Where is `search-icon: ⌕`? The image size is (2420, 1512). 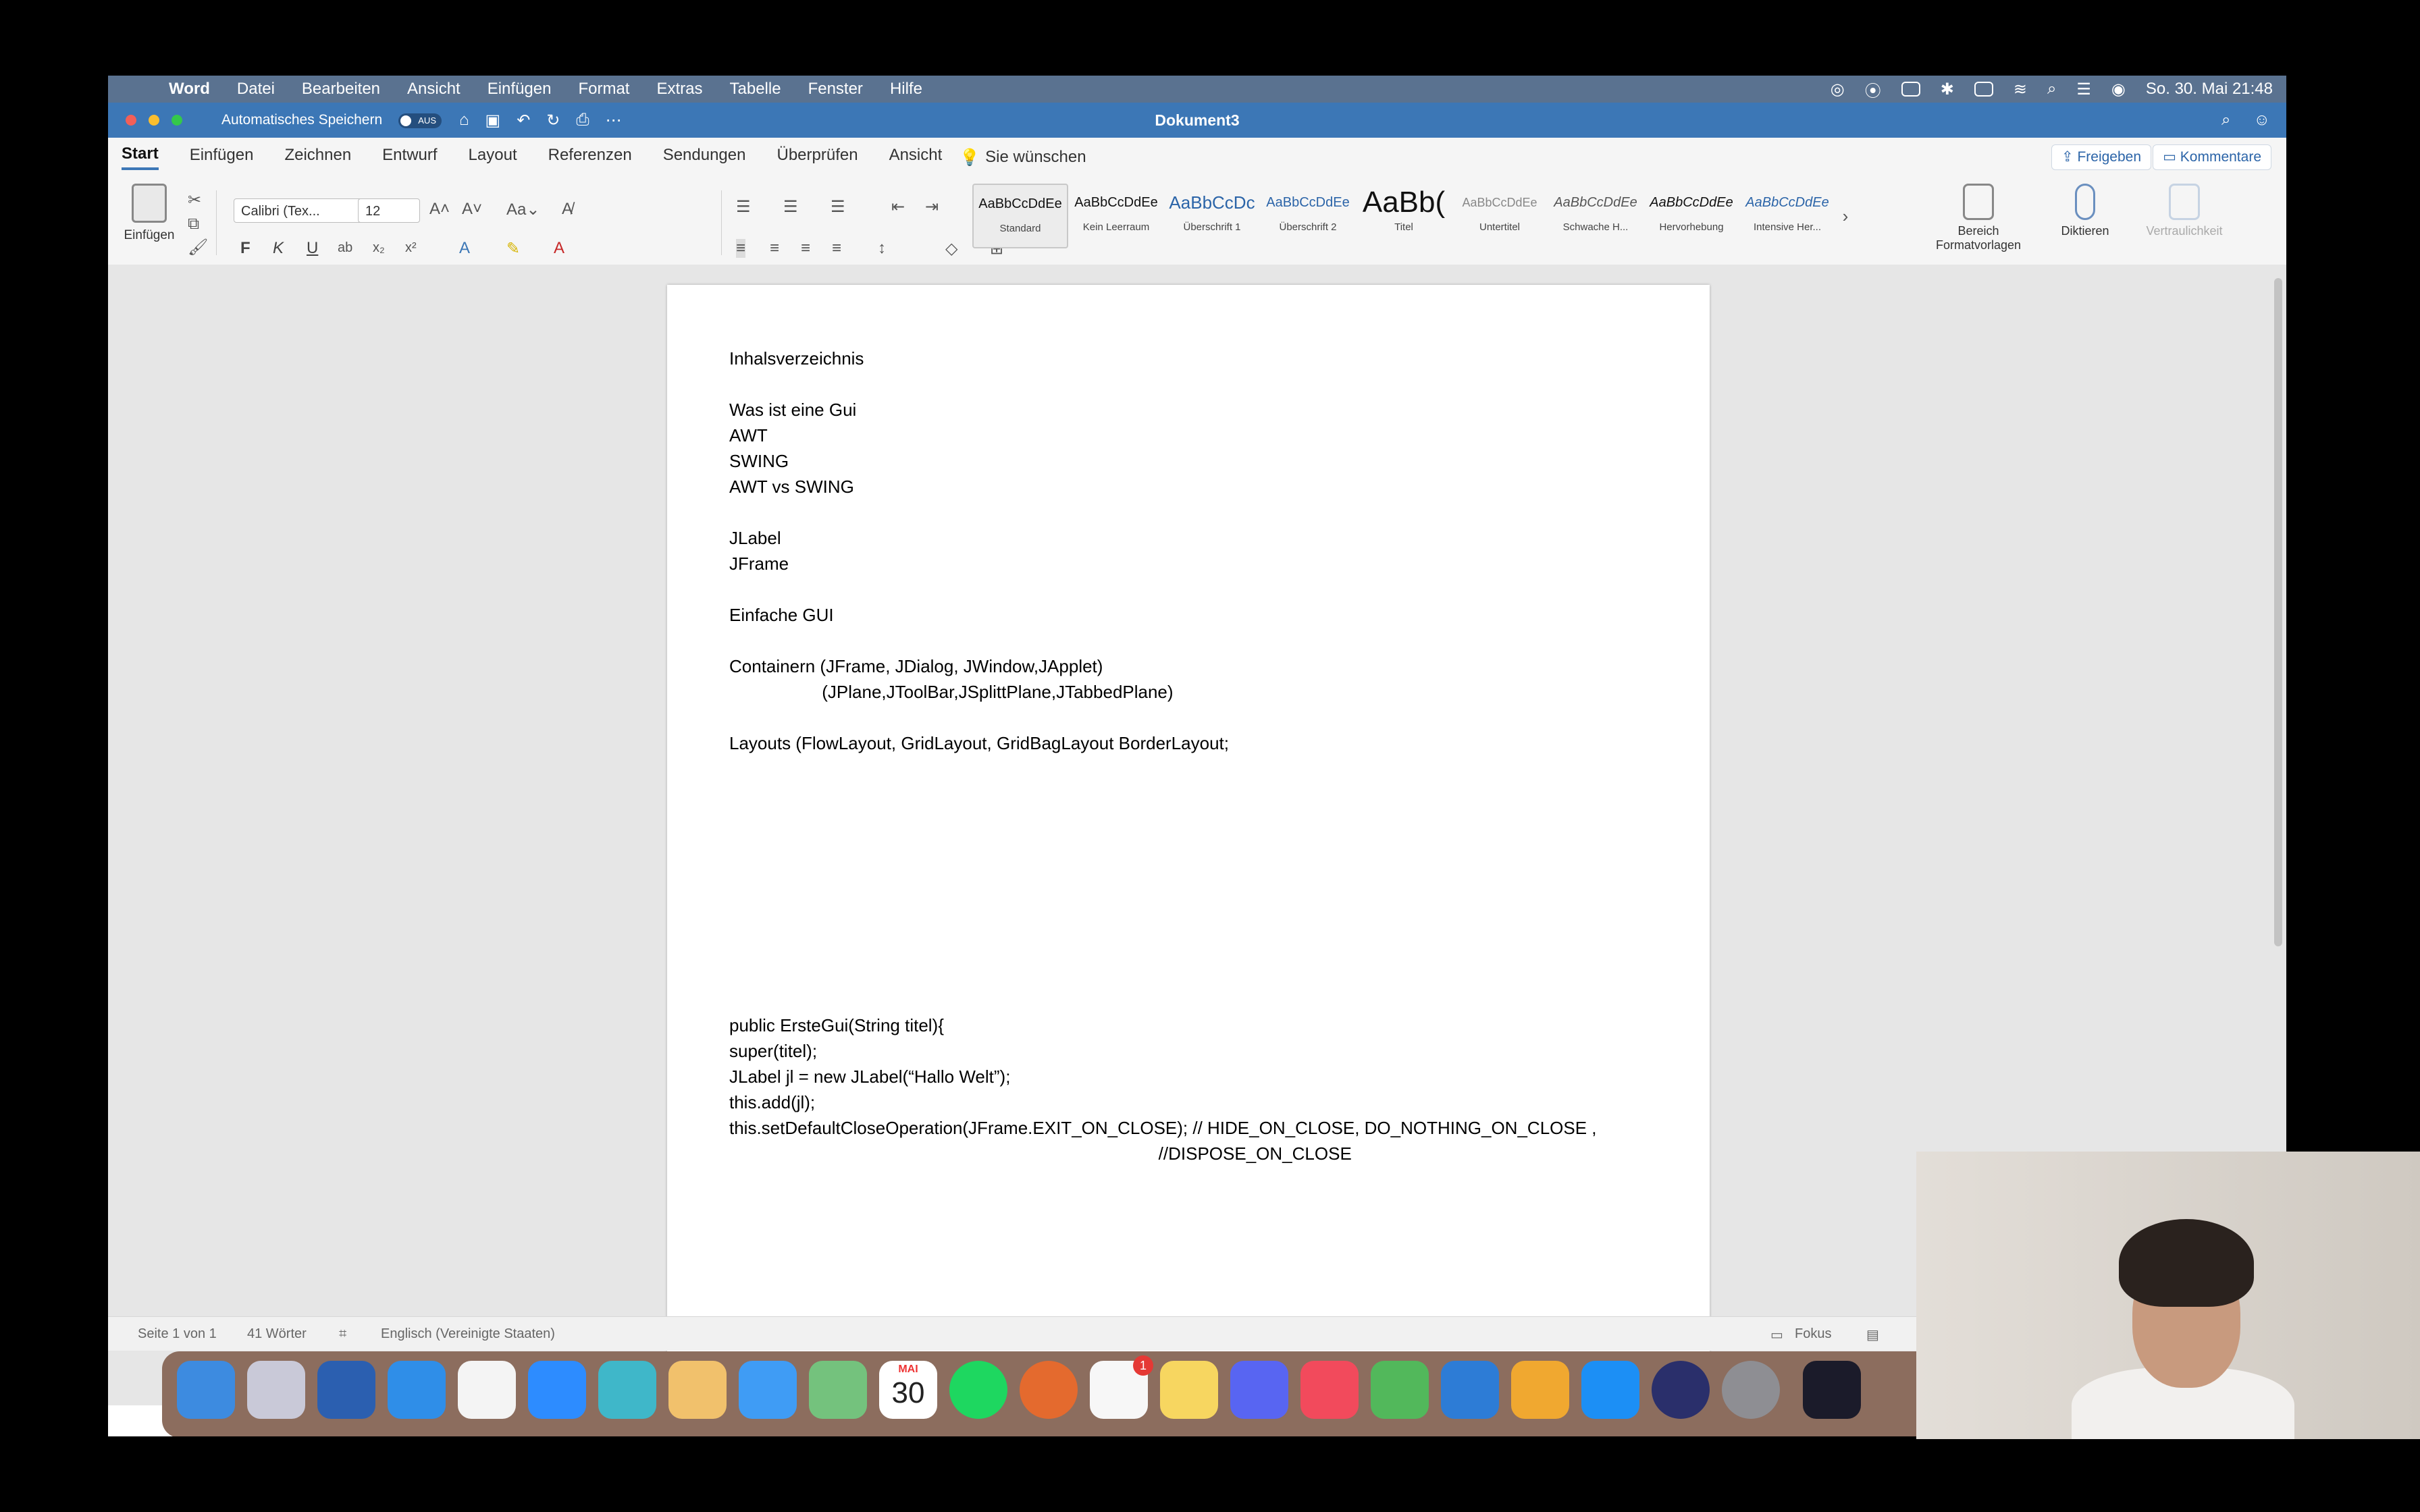
search-icon: ⌕ is located at coordinates (2225, 120).